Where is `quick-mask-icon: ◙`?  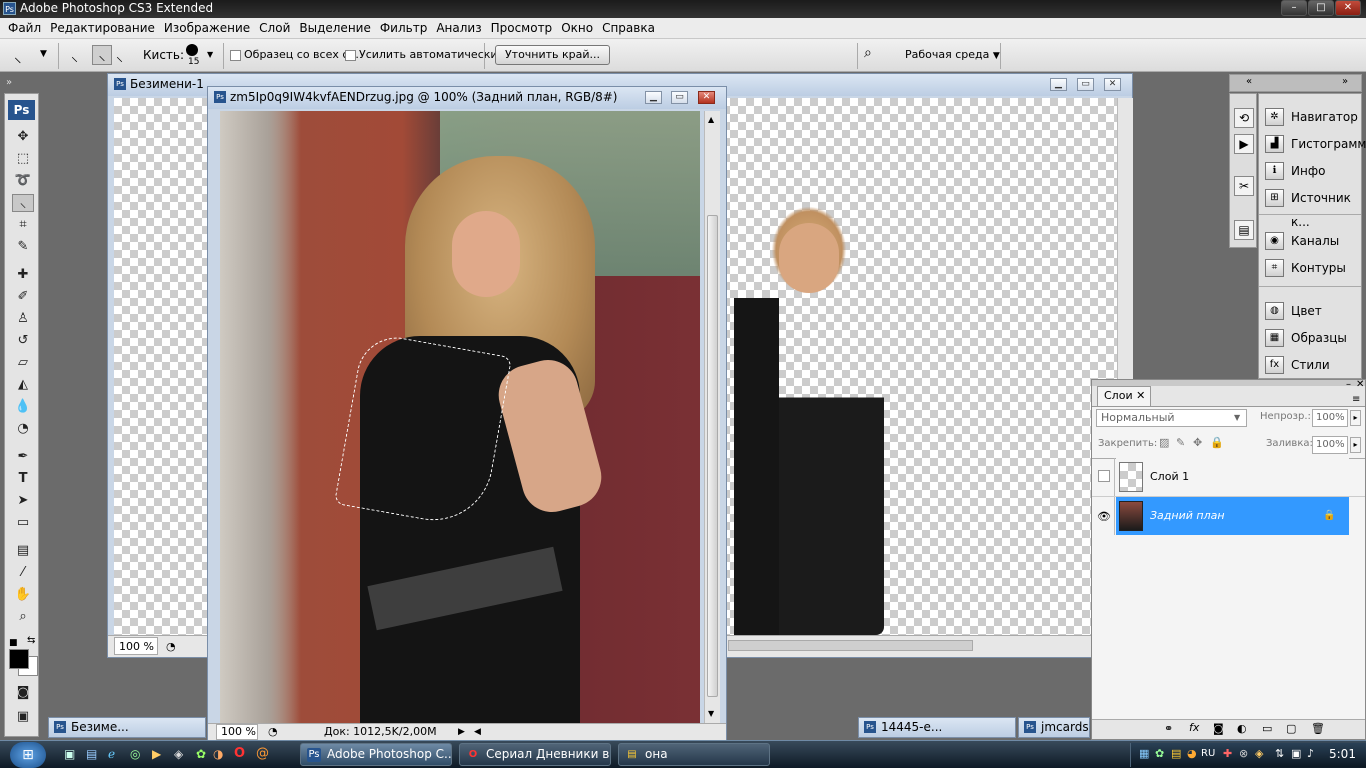
quick-mask-icon: ◙ is located at coordinates (23, 693).